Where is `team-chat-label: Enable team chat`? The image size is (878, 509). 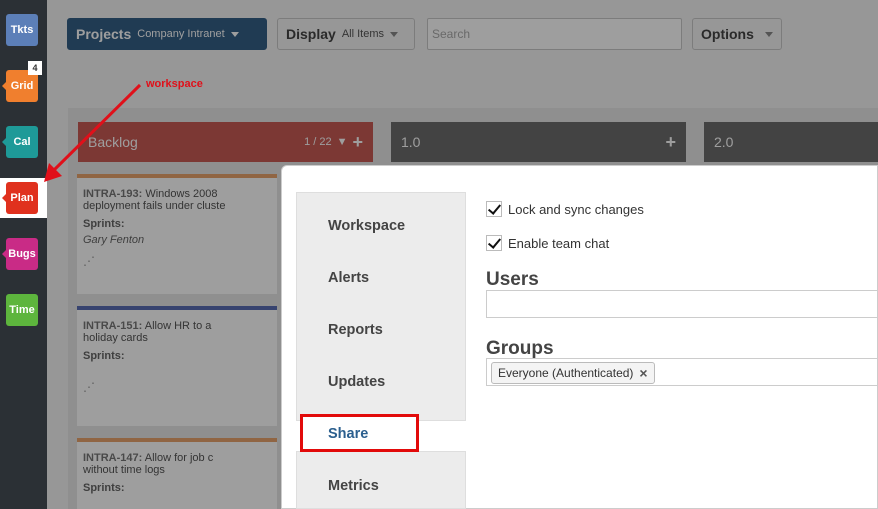
team-chat-label: Enable team chat is located at coordinates (559, 243).